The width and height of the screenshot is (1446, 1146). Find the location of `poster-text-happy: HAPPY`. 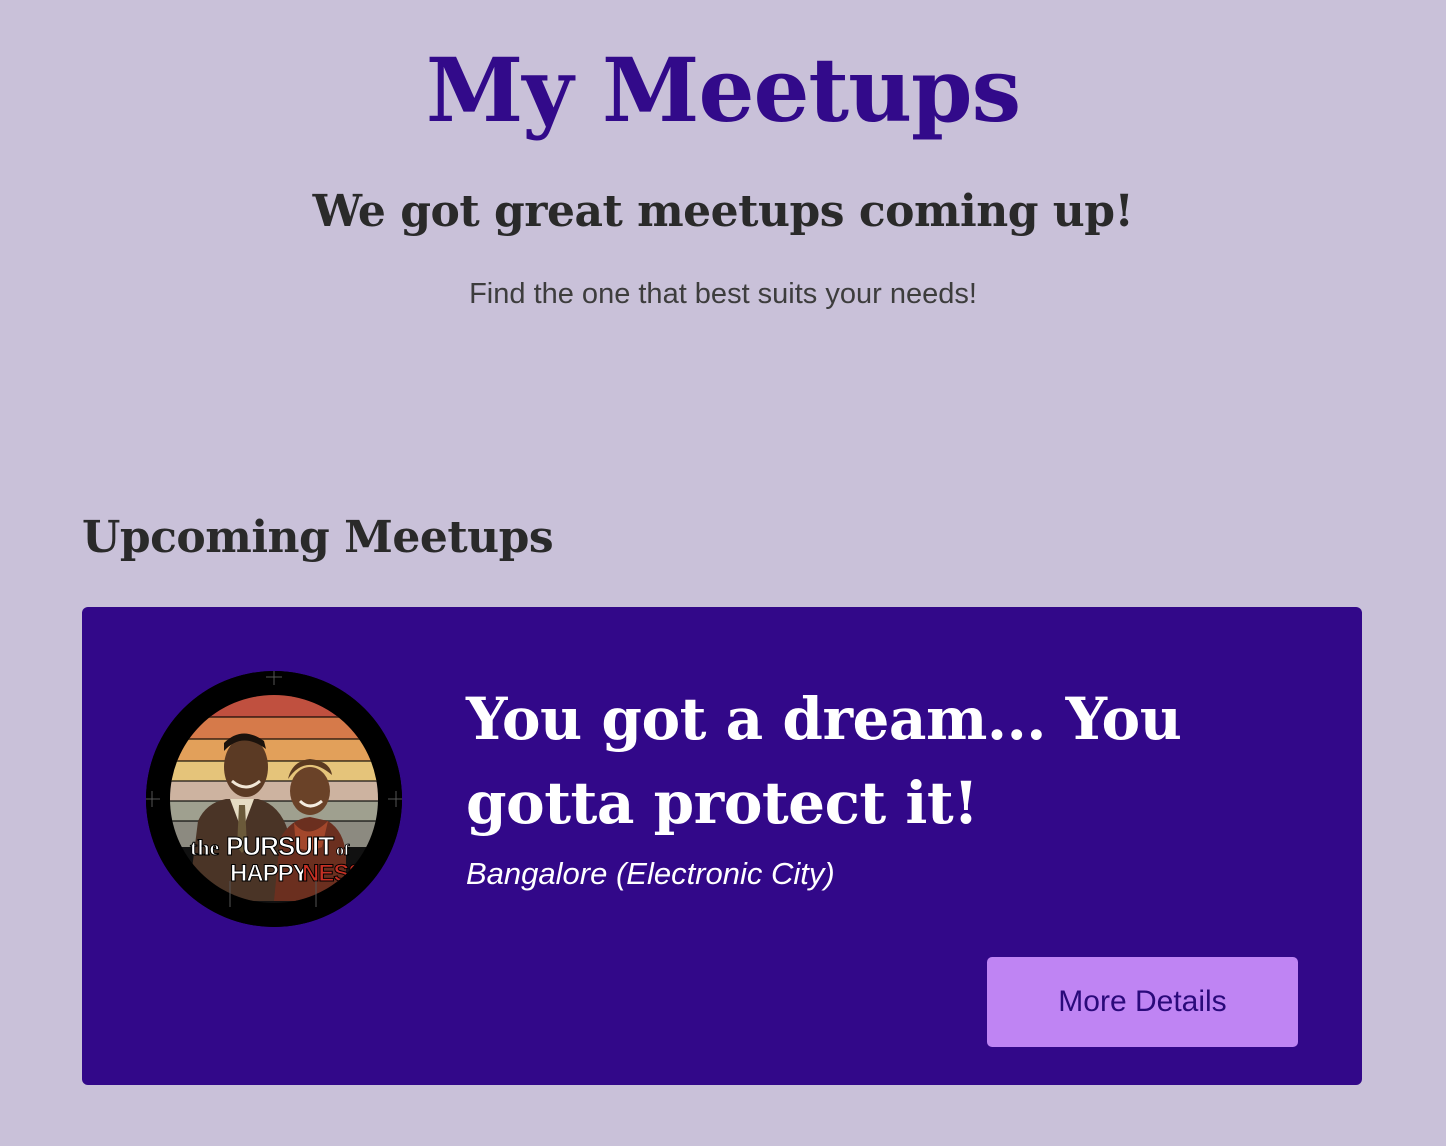

poster-text-happy: HAPPY is located at coordinates (269, 873).